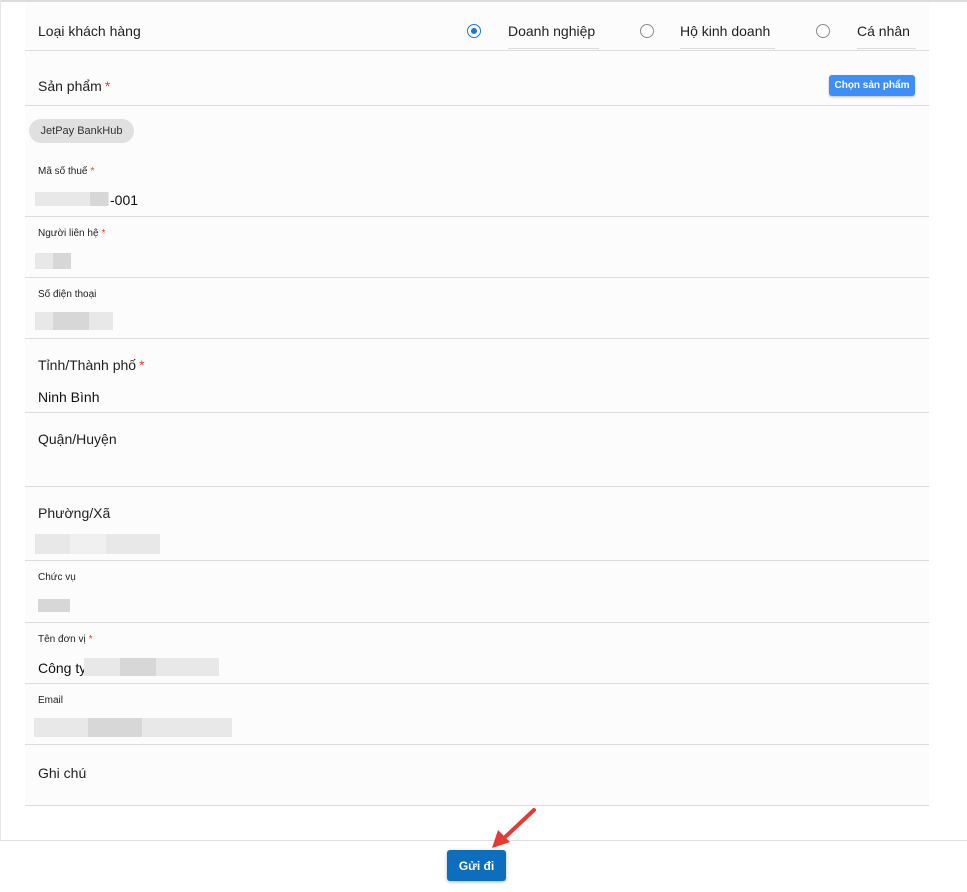 This screenshot has height=892, width=967. Describe the element at coordinates (63, 171) in the screenshot. I see `tax-code-label-text: Mã số thuế` at that location.